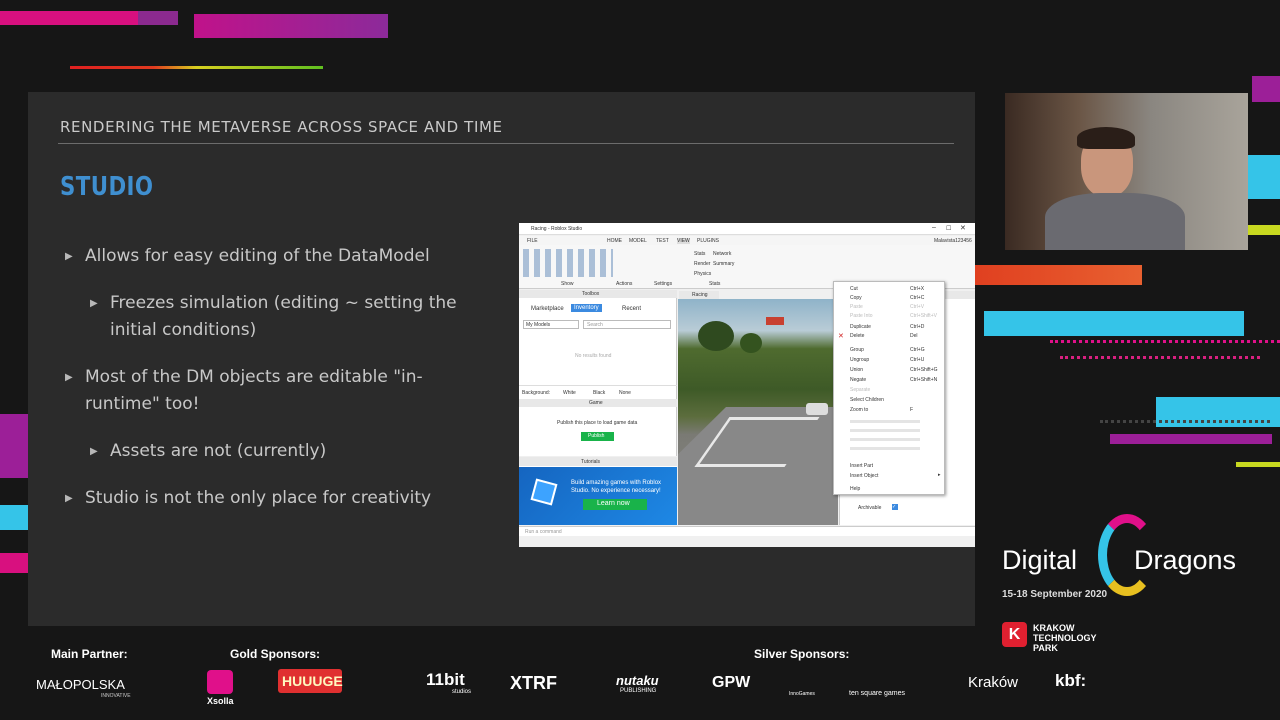 This screenshot has height=720, width=1280. Describe the element at coordinates (1115, 221) in the screenshot. I see `person-body` at that location.